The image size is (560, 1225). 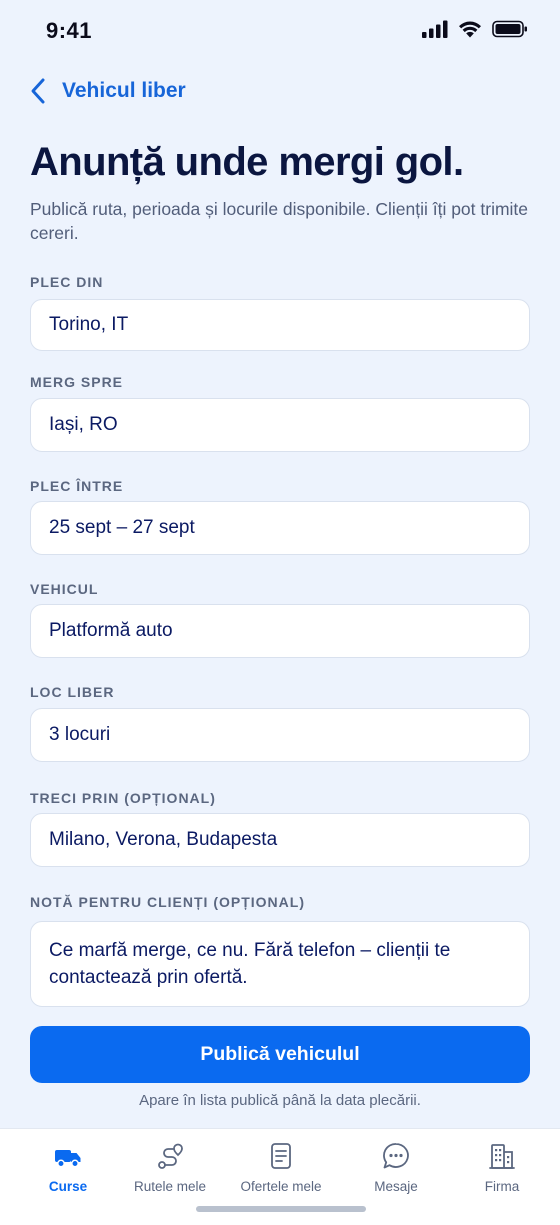 I want to click on home-indicator, so click(x=281, y=1209).